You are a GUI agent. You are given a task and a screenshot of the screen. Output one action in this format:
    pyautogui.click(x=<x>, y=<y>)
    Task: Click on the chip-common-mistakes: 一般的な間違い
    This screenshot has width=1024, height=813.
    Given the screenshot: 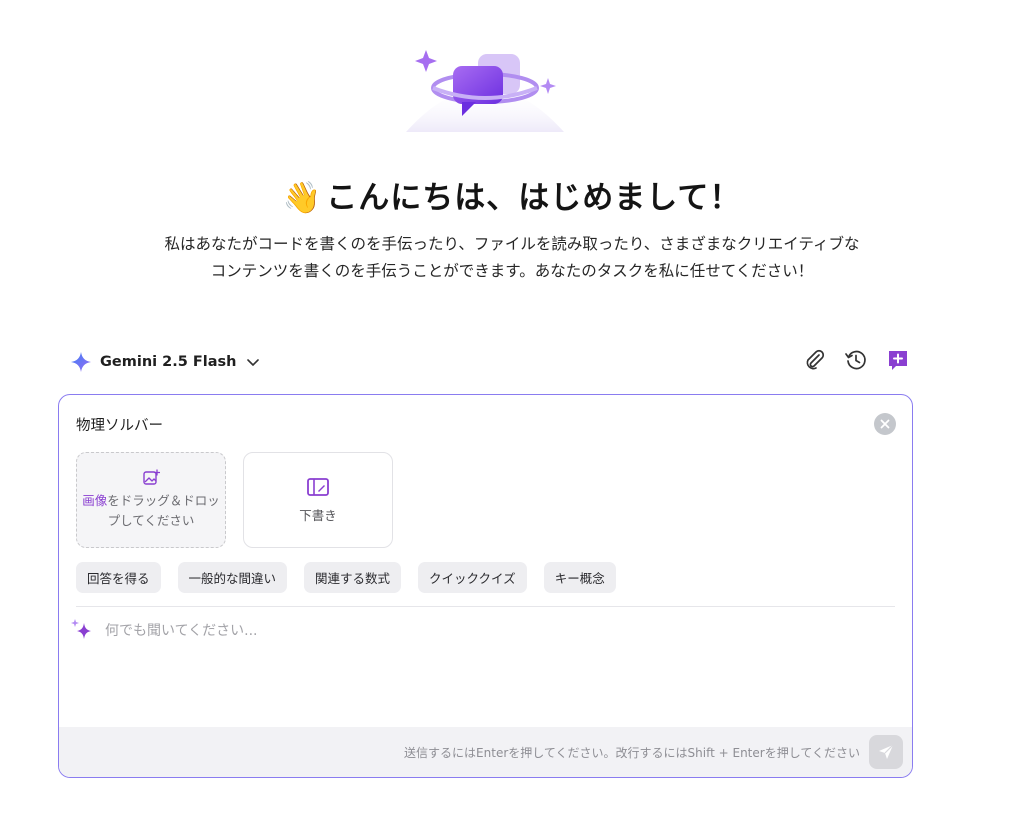 What is the action you would take?
    pyautogui.click(x=232, y=577)
    